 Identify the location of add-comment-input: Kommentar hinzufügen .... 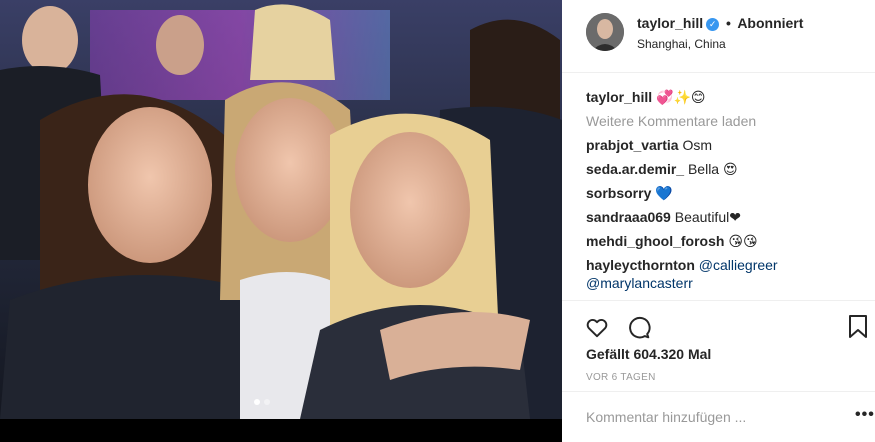
(666, 417).